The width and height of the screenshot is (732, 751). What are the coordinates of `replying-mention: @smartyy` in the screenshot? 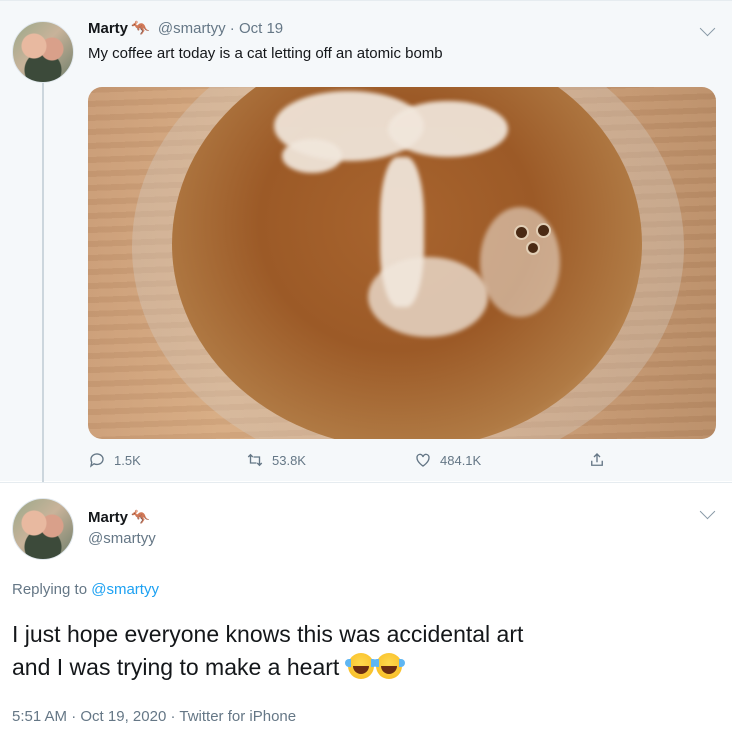 It's located at (125, 589).